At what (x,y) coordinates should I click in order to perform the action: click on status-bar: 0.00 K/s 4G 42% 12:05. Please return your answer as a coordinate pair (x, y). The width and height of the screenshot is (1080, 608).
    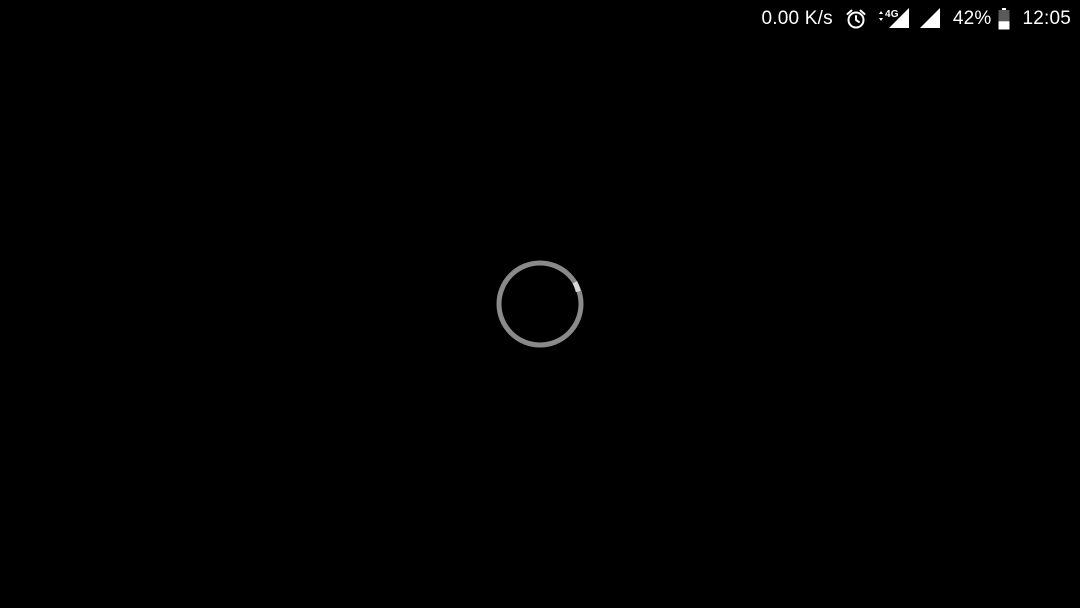
    Looking at the image, I should click on (921, 19).